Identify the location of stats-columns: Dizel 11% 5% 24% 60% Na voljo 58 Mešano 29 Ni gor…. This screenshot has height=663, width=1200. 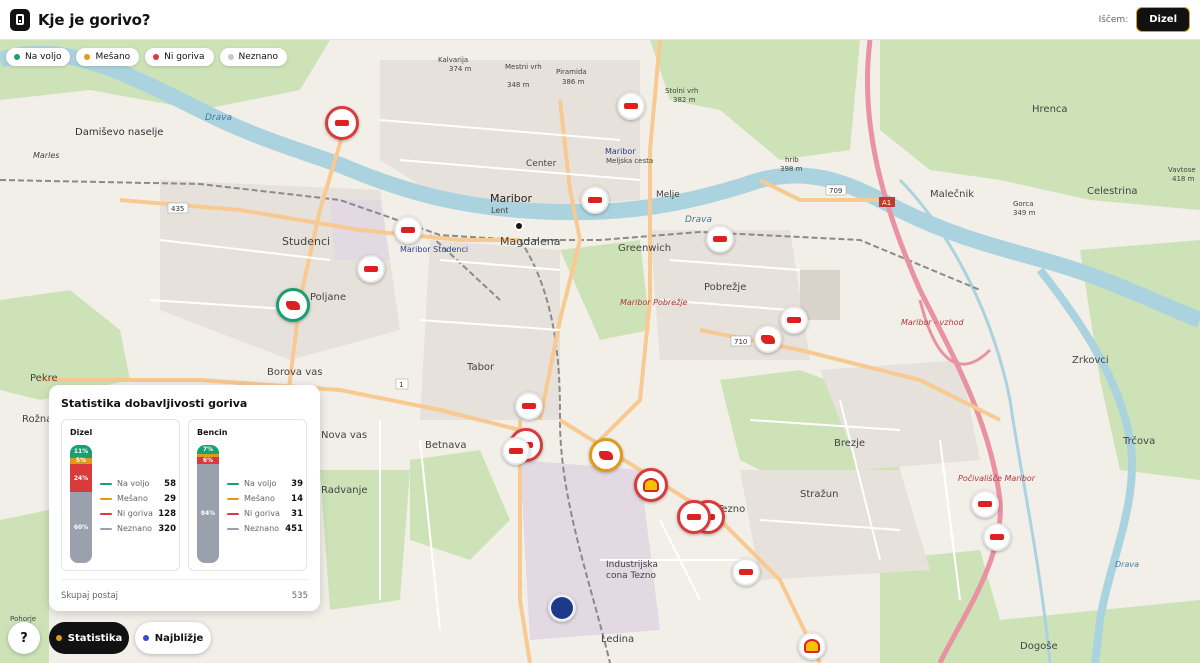
(184, 495).